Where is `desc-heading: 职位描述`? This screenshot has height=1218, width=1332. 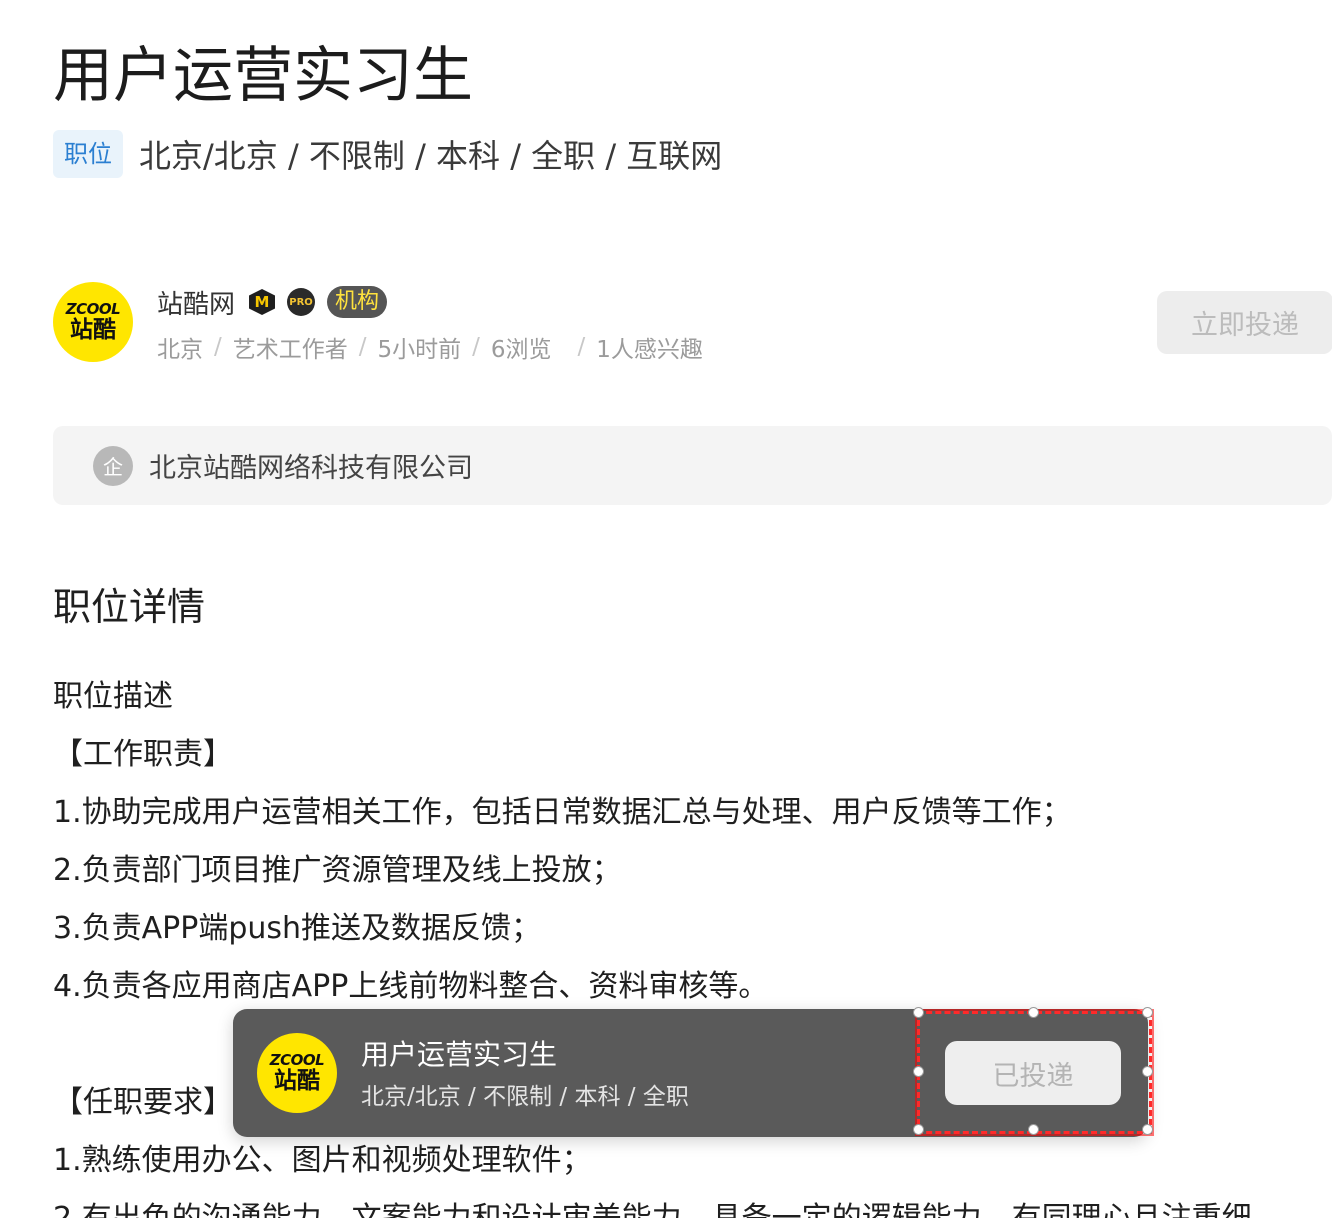
desc-heading: 职位描述 is located at coordinates (113, 696).